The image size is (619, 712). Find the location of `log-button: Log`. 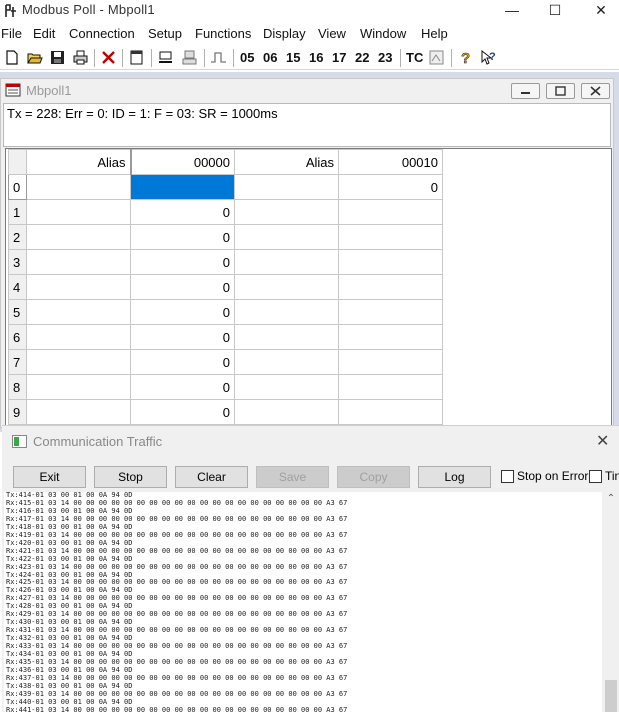

log-button: Log is located at coordinates (454, 477).